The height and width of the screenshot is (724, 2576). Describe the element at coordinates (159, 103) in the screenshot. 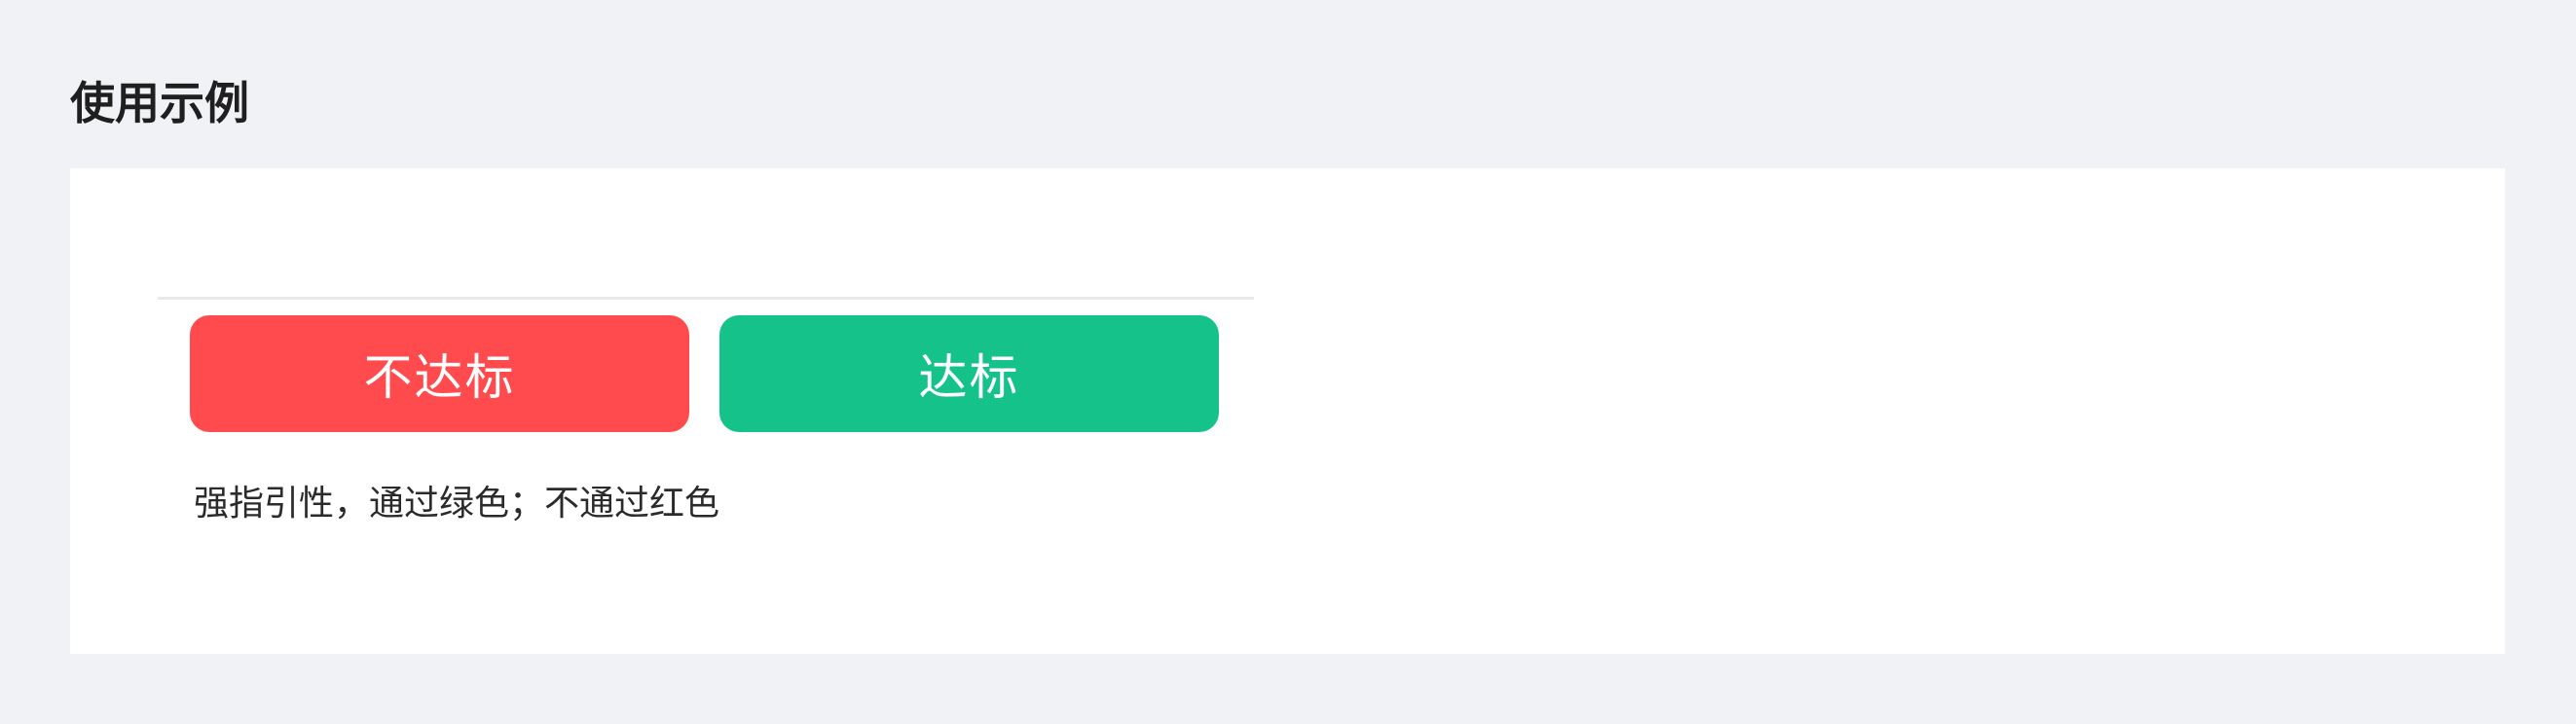

I see `section-title: 使用示例` at that location.